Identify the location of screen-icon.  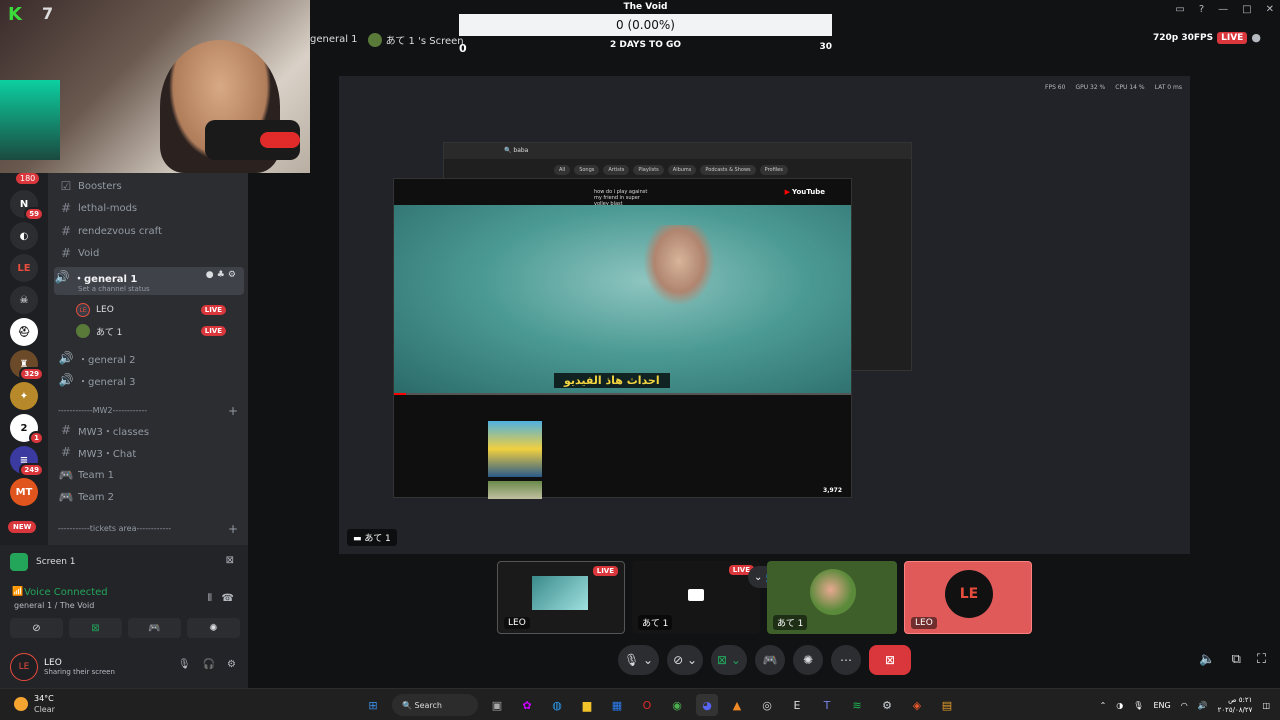
(19, 562).